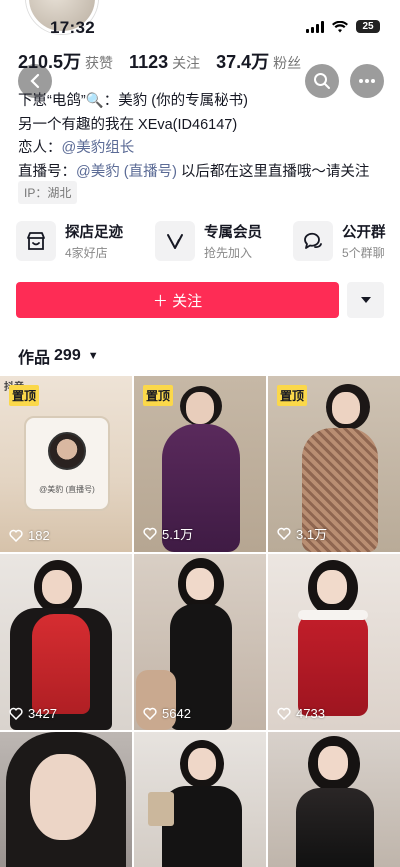 The image size is (400, 867). I want to click on thumbnail-book, so click(161, 809).